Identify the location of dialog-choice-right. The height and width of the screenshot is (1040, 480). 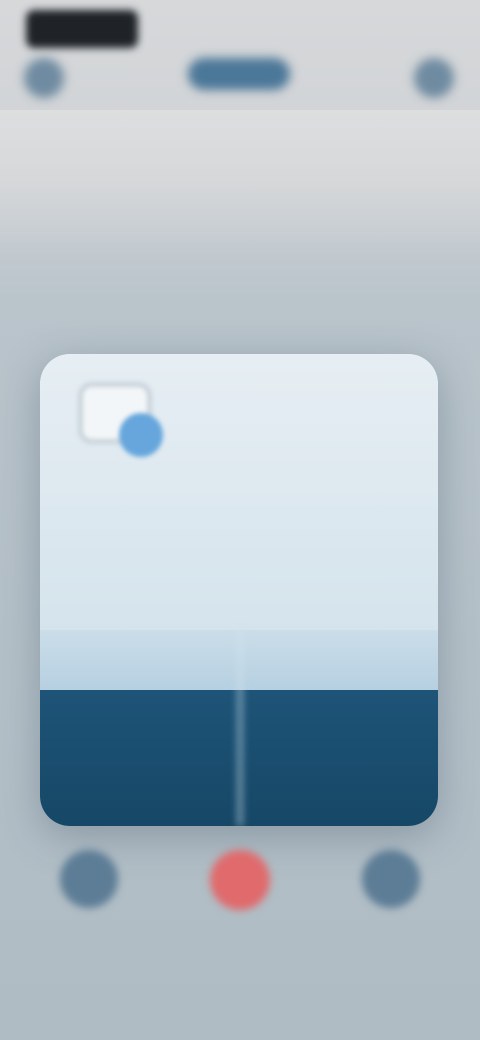
(339, 660).